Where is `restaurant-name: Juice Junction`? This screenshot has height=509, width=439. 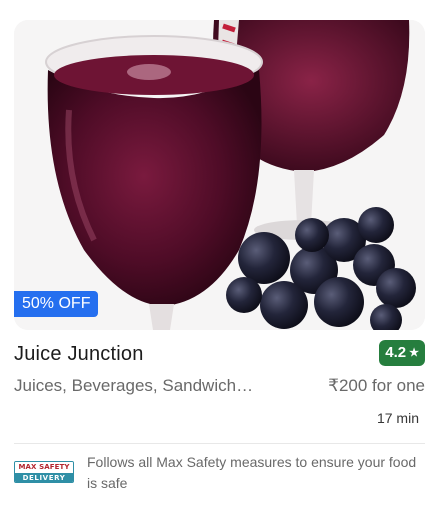
restaurant-name: Juice Junction is located at coordinates (79, 354).